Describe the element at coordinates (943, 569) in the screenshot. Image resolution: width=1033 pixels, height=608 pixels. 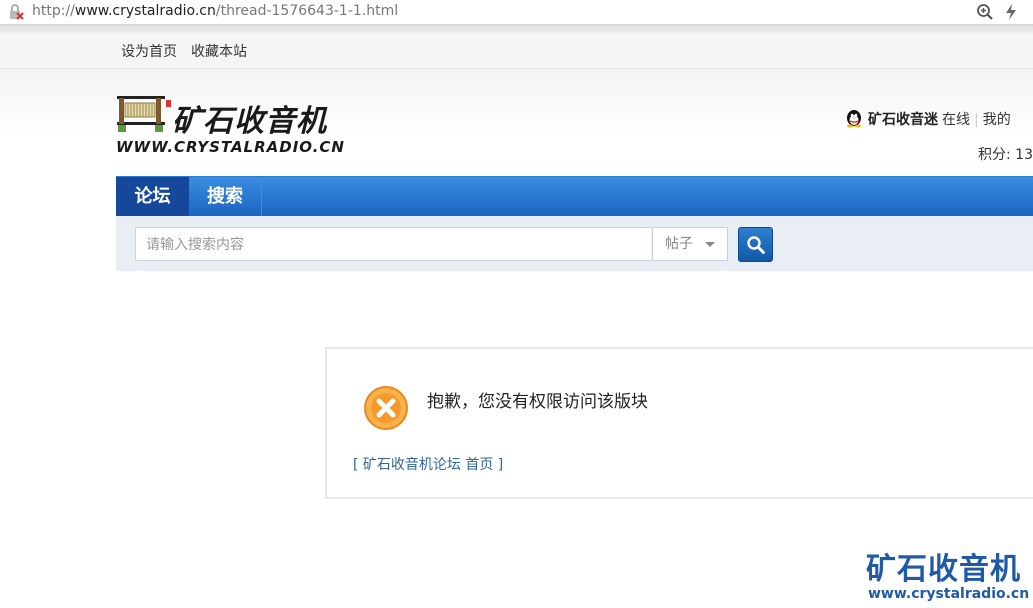
I see `watermark-title: 矿石收音机` at that location.